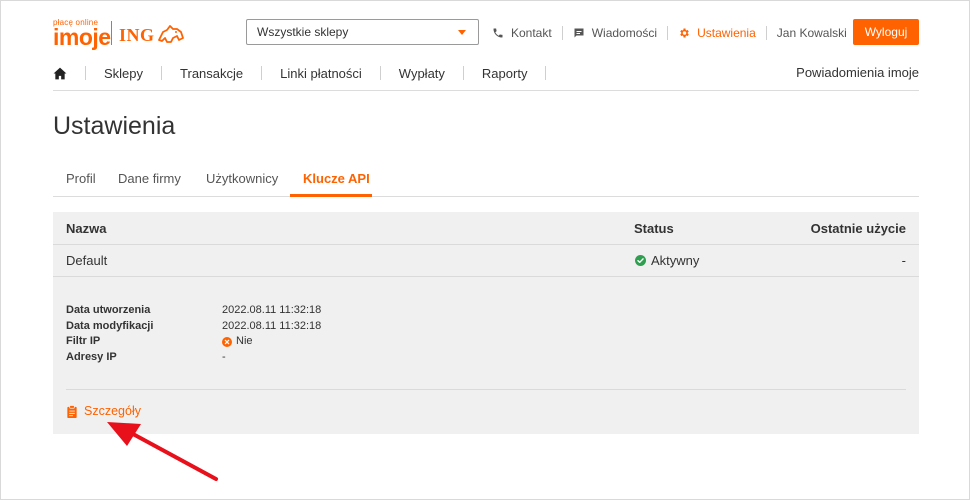 The image size is (970, 500). What do you see at coordinates (81, 178) in the screenshot?
I see `tab-profil: Profil` at bounding box center [81, 178].